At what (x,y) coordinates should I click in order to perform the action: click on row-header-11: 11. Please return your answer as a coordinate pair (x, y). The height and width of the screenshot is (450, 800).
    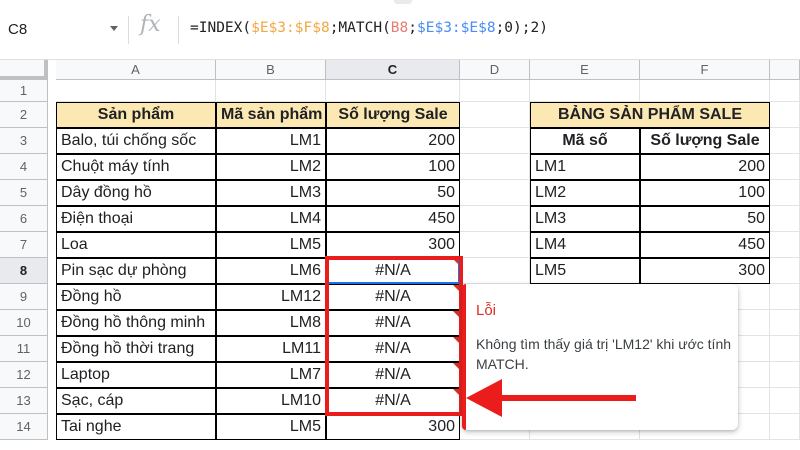
    Looking at the image, I should click on (24, 349).